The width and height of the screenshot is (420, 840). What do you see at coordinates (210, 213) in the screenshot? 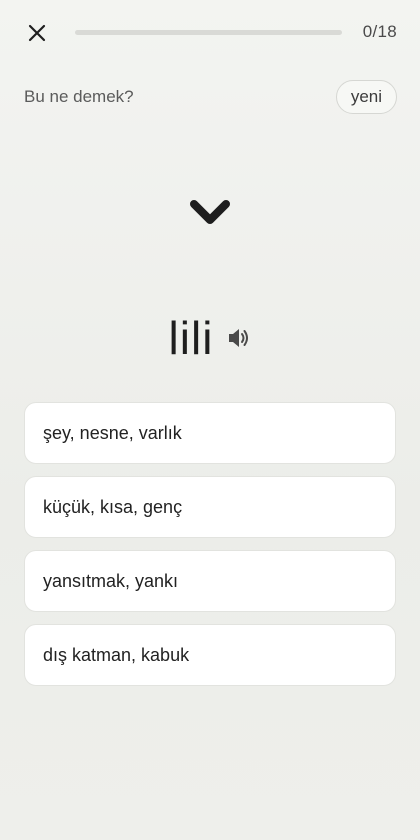
I see `chevron-down-icon` at bounding box center [210, 213].